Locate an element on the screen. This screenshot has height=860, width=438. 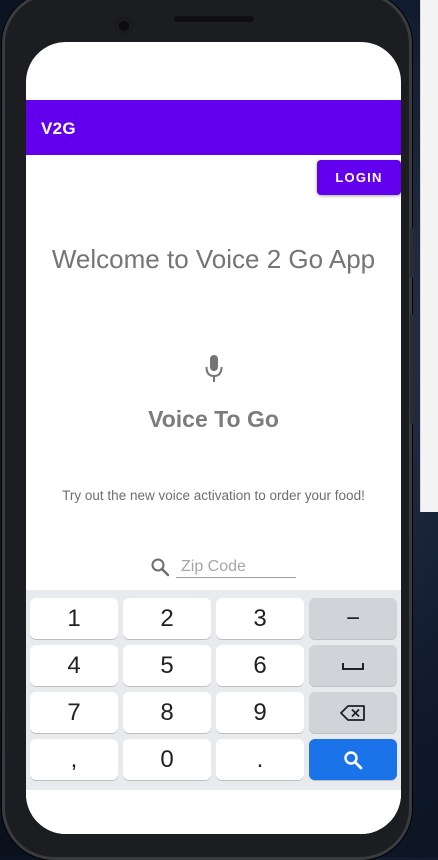
login-button: LOGIN is located at coordinates (359, 177).